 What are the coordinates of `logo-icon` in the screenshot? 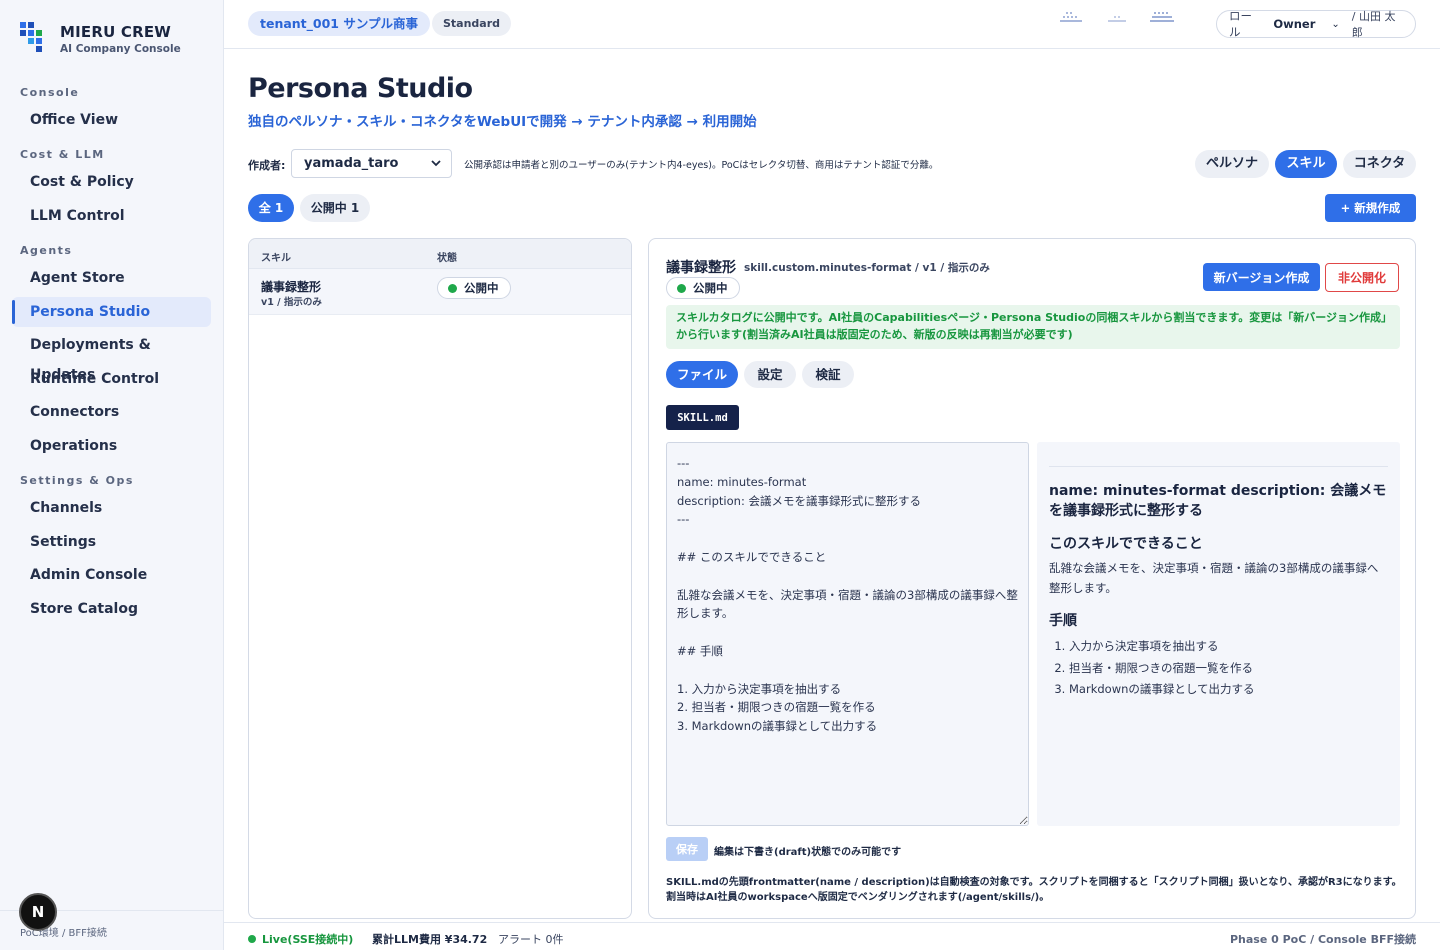 It's located at (31, 37).